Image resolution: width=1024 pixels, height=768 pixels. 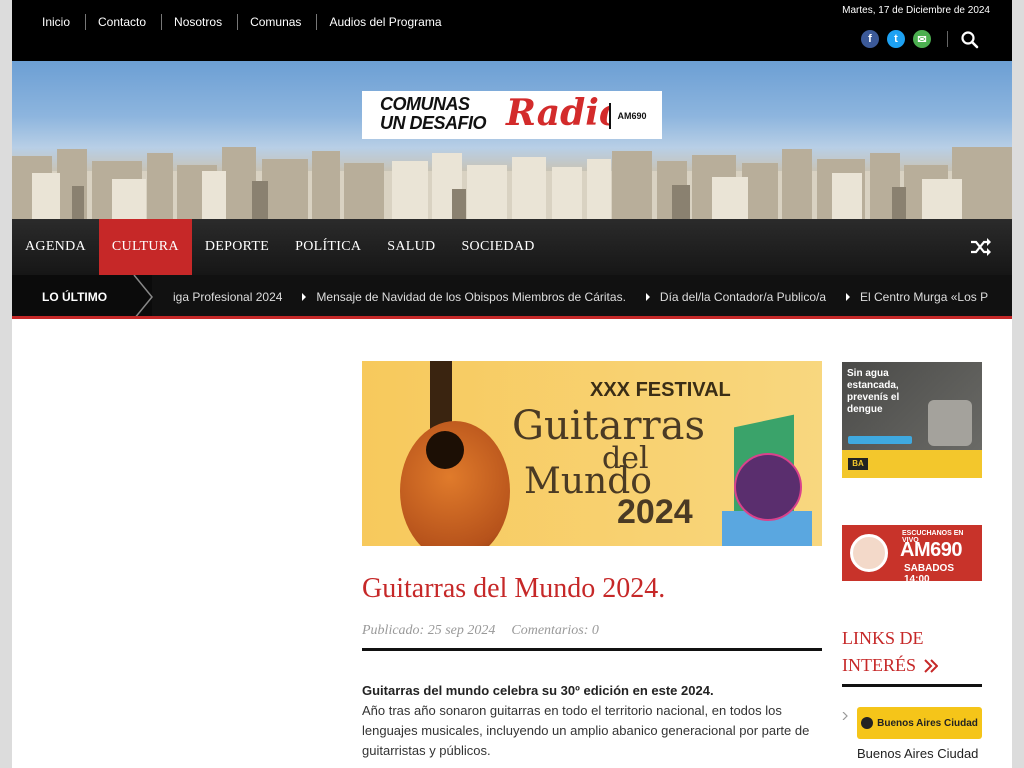 What do you see at coordinates (929, 572) in the screenshot?
I see `ad-schedule: SABADOS 14:00` at bounding box center [929, 572].